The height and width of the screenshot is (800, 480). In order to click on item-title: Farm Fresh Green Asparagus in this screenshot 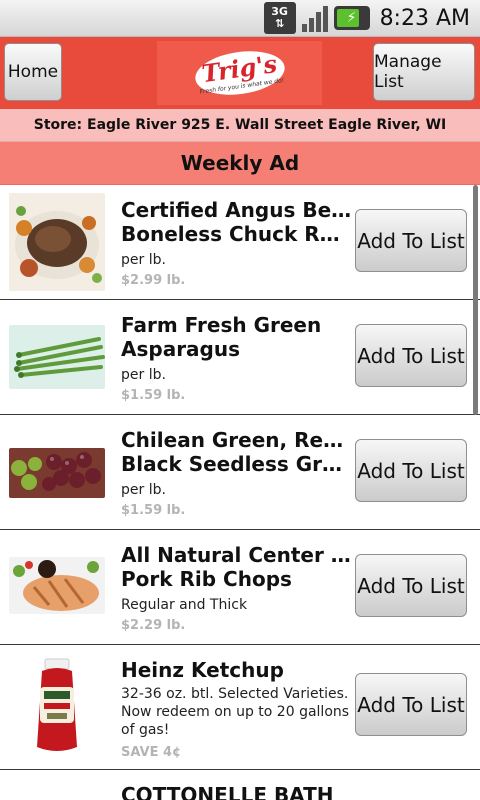, I will do `click(221, 337)`.